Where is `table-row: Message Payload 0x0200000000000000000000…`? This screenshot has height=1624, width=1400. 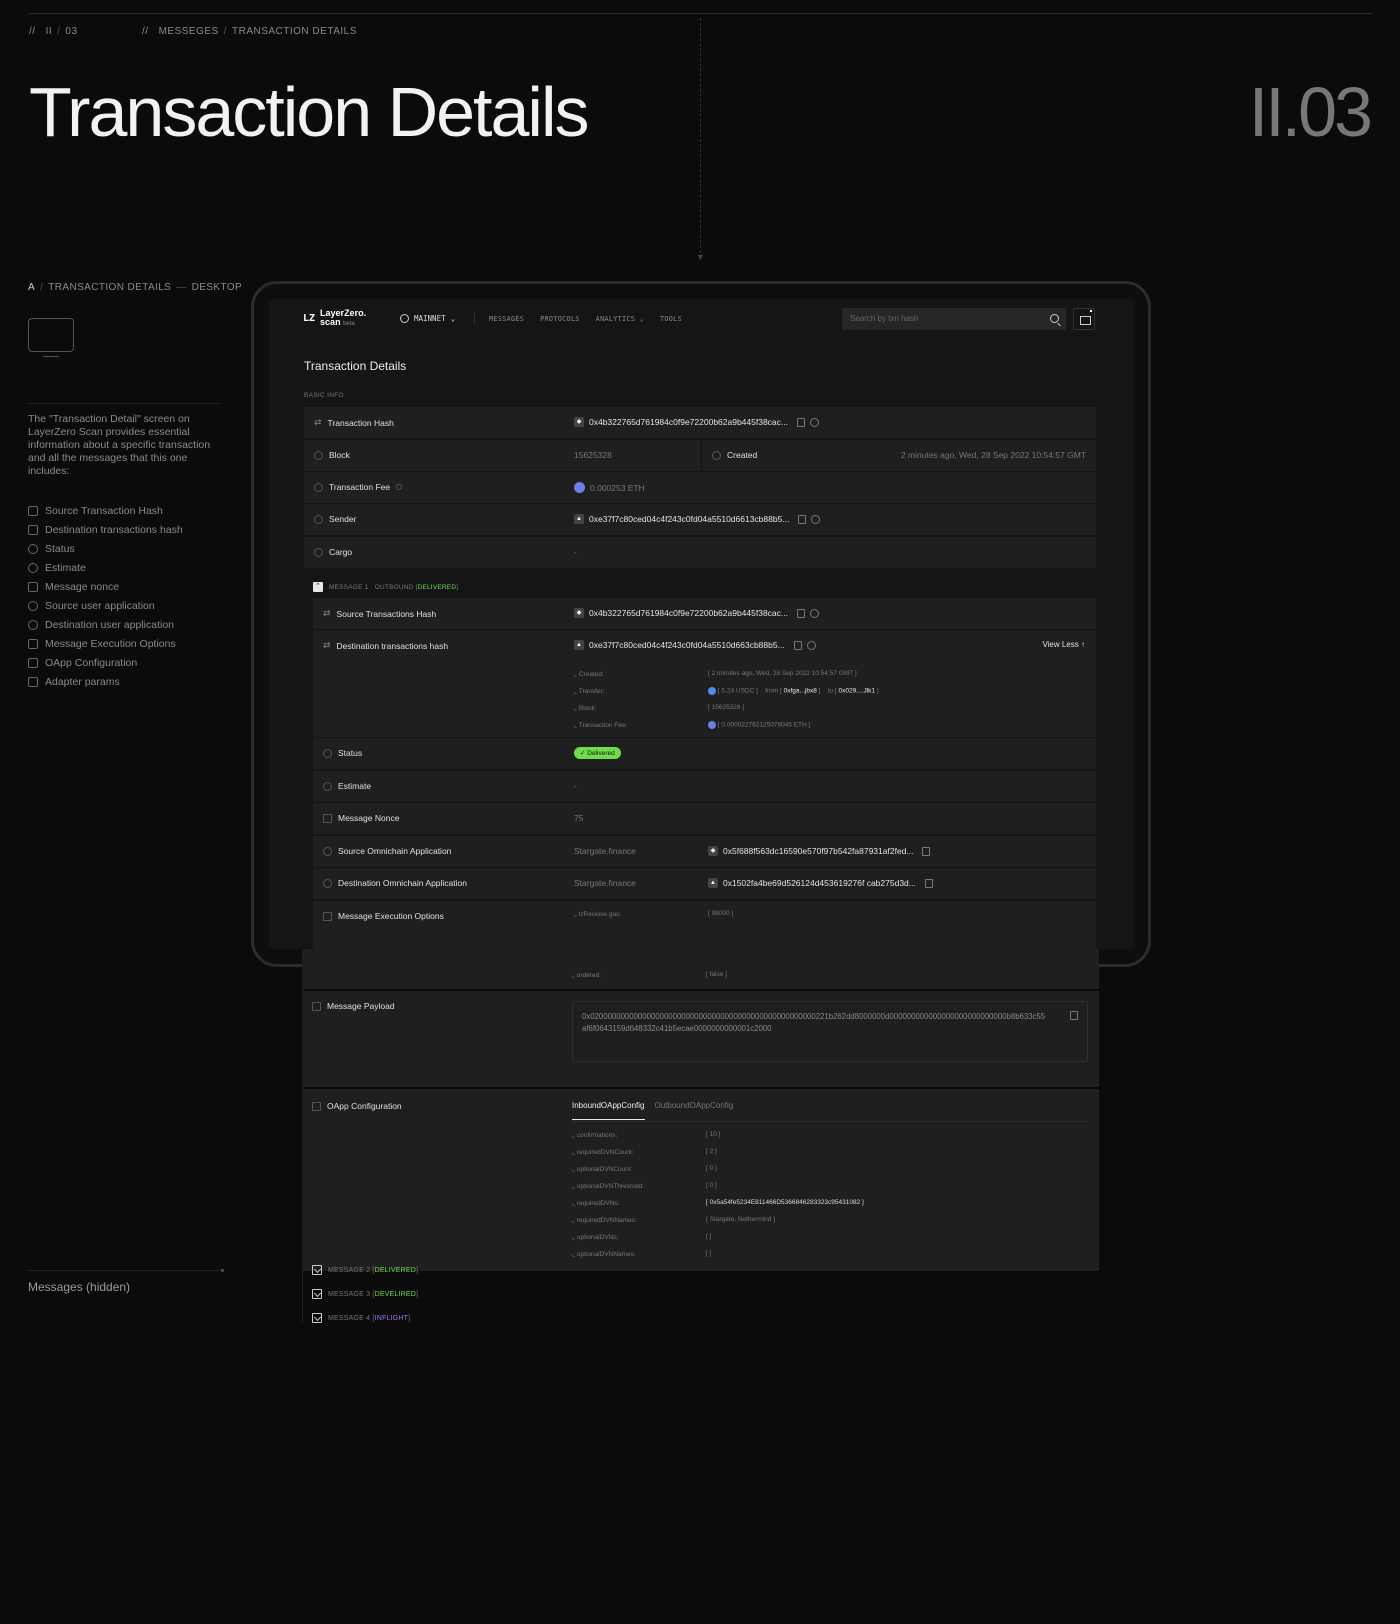 table-row: Message Payload 0x0200000000000000000000… is located at coordinates (700, 1039).